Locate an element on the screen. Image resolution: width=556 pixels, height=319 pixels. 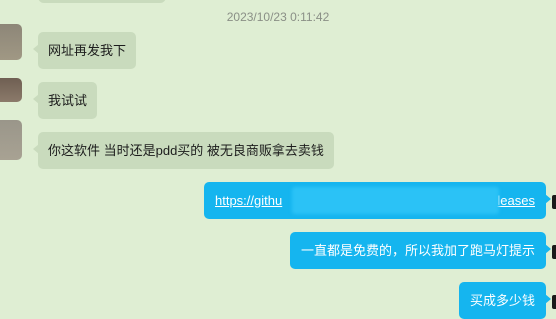
message-link-prefix: https://githu is located at coordinates (248, 200).